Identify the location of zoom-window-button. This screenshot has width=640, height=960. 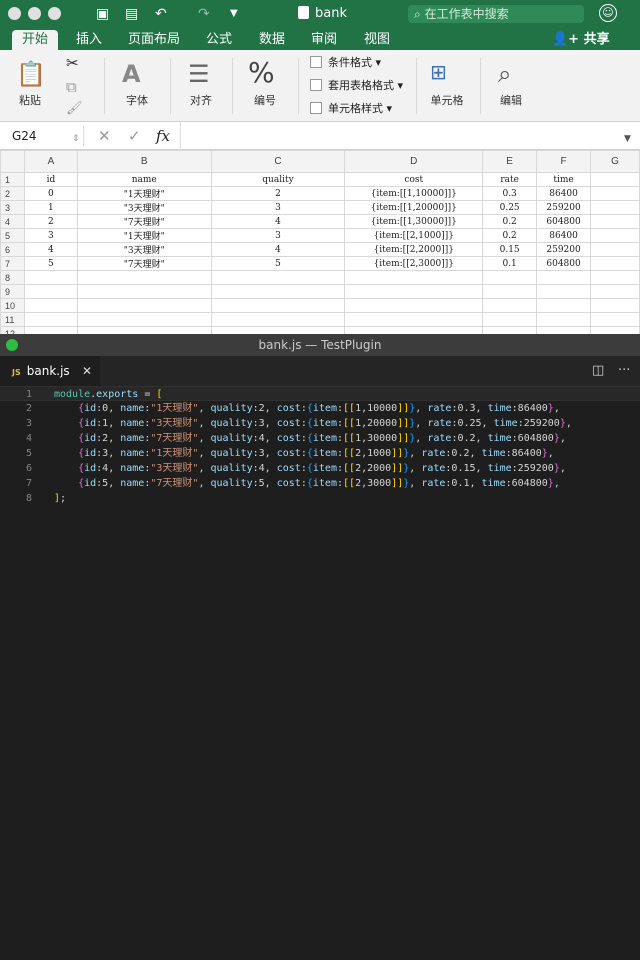
(54, 13).